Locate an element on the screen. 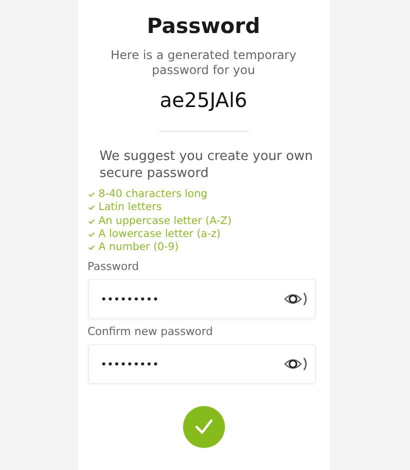 The image size is (410, 470). requirement-text: 8-40 characters long is located at coordinates (153, 195).